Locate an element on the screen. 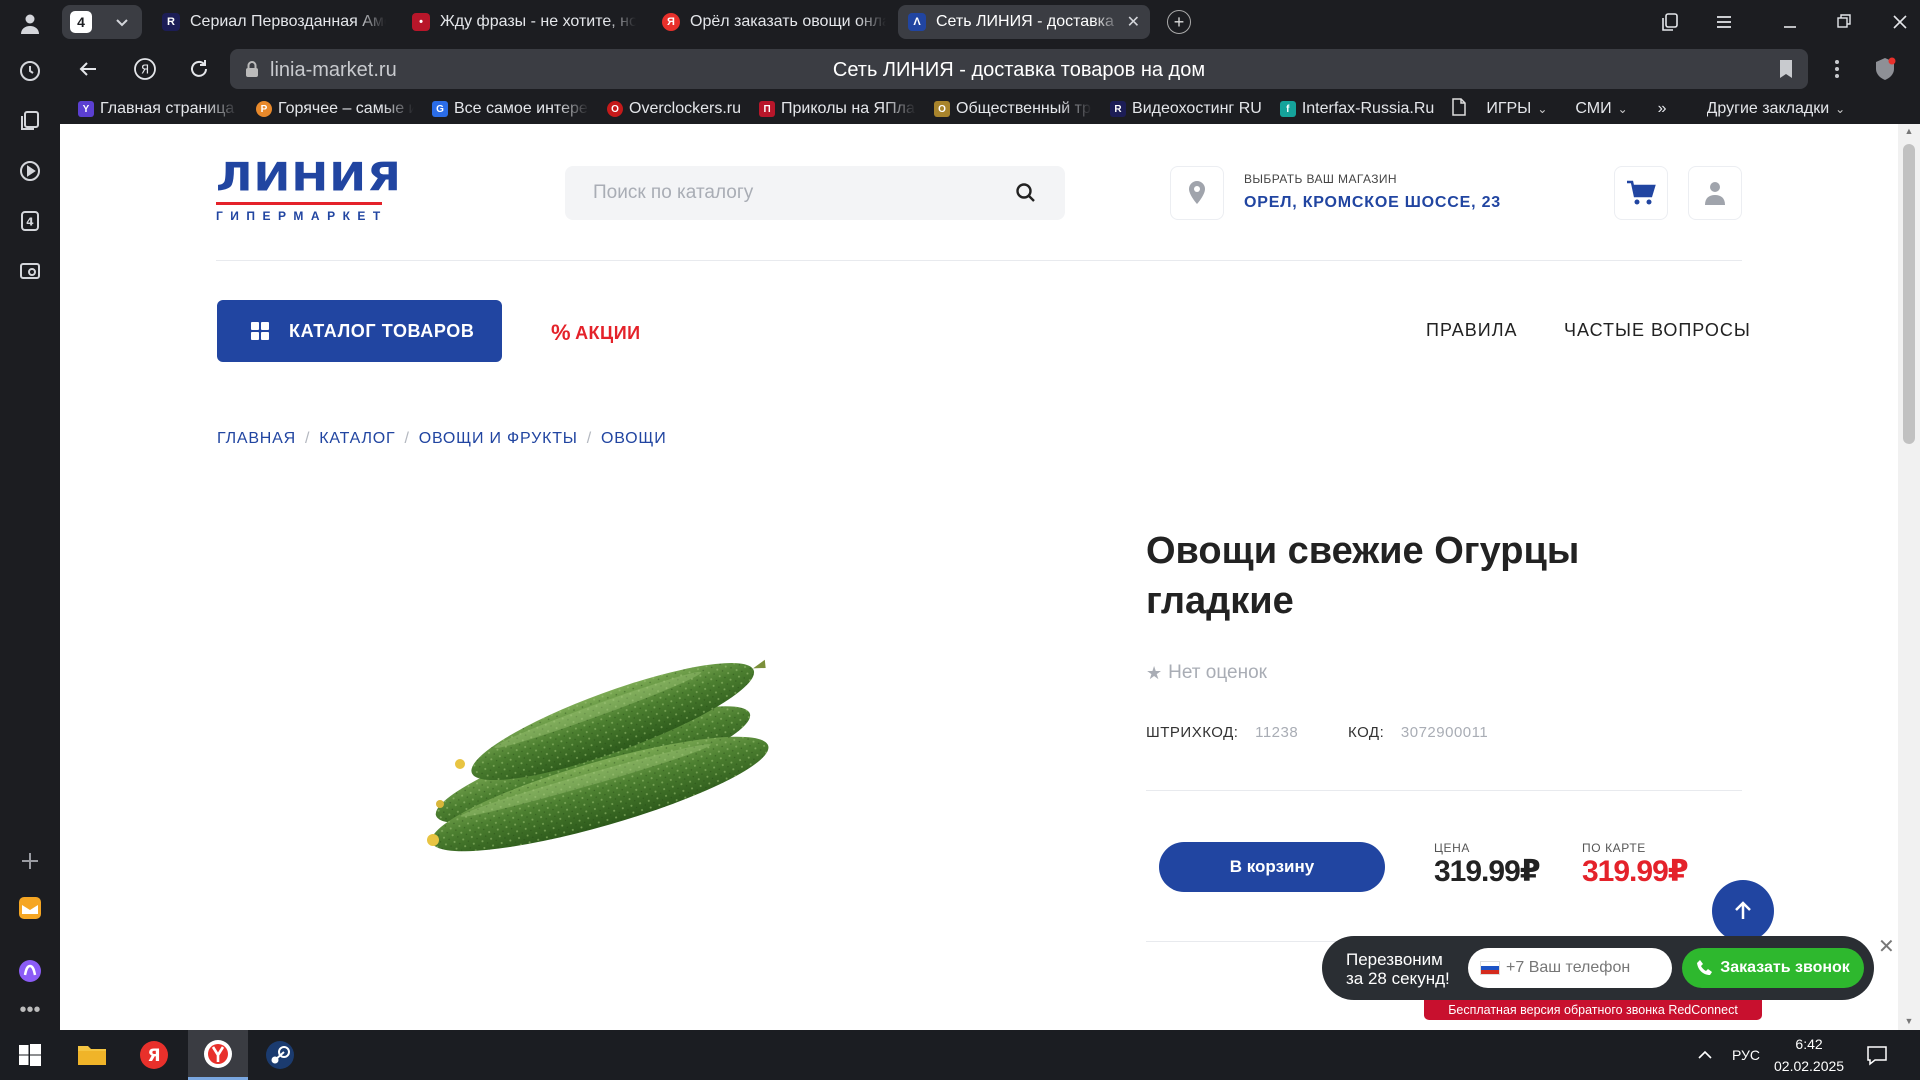 The width and height of the screenshot is (1920, 1080). reload-button is located at coordinates (199, 69).